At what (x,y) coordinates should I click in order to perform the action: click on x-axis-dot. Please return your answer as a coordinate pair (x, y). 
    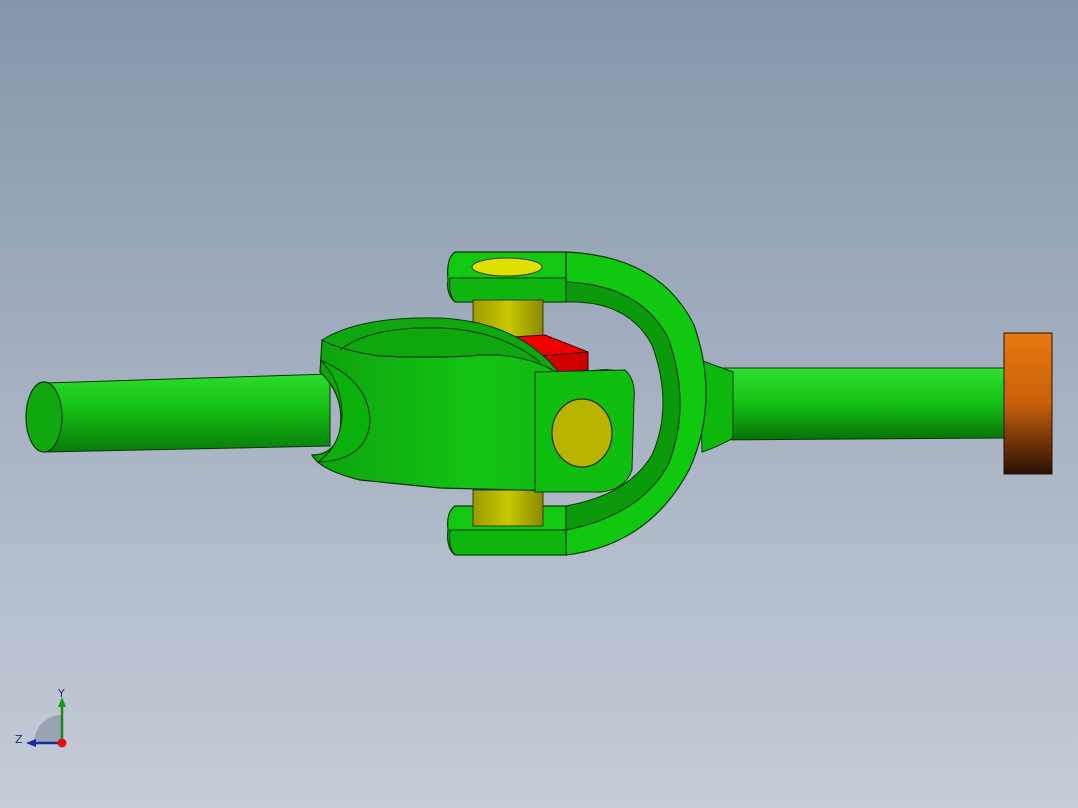
    Looking at the image, I should click on (62, 743).